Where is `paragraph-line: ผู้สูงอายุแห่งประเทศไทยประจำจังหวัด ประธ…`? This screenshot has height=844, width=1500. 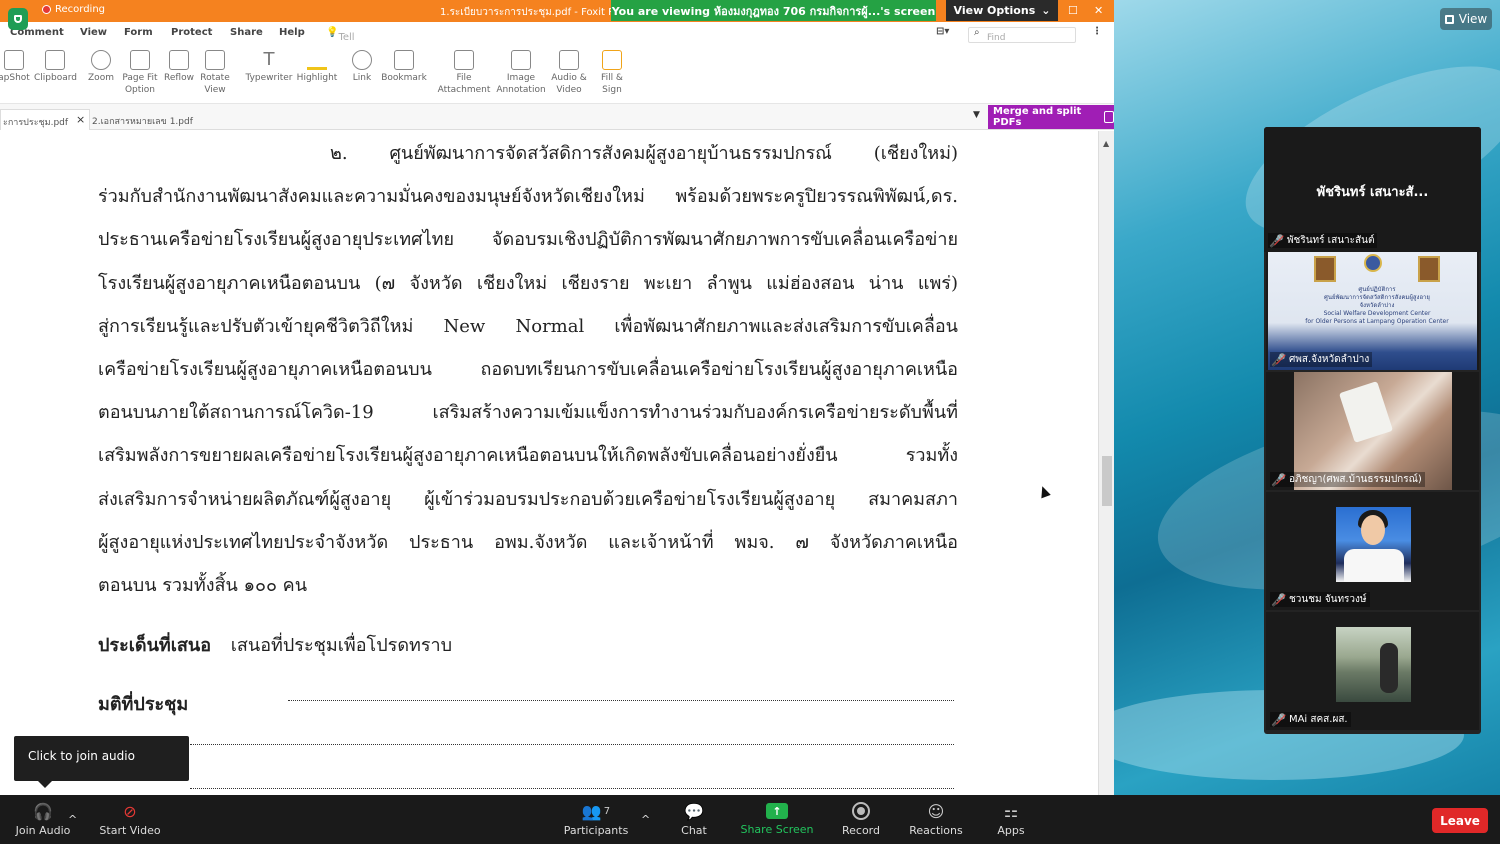 paragraph-line: ผู้สูงอายุแห่งประเทศไทยประจำจังหวัด ประธ… is located at coordinates (528, 542).